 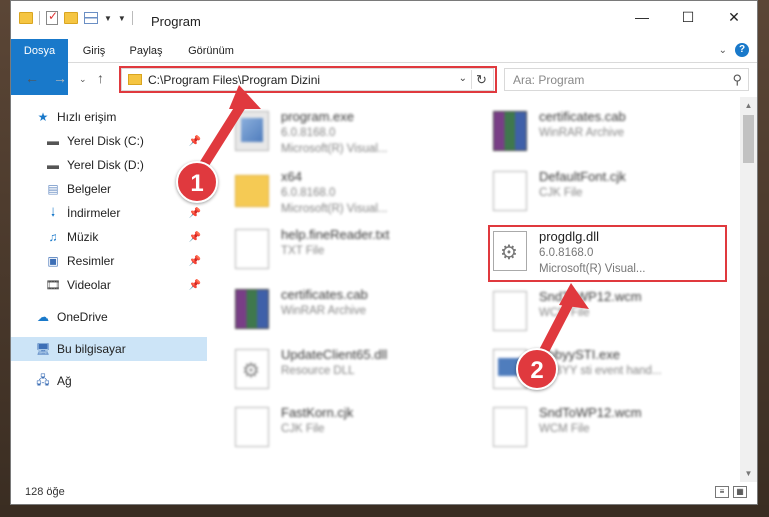 What do you see at coordinates (384, 493) in the screenshot?
I see `status-bar: 128 öğe ≡ ▦` at bounding box center [384, 493].